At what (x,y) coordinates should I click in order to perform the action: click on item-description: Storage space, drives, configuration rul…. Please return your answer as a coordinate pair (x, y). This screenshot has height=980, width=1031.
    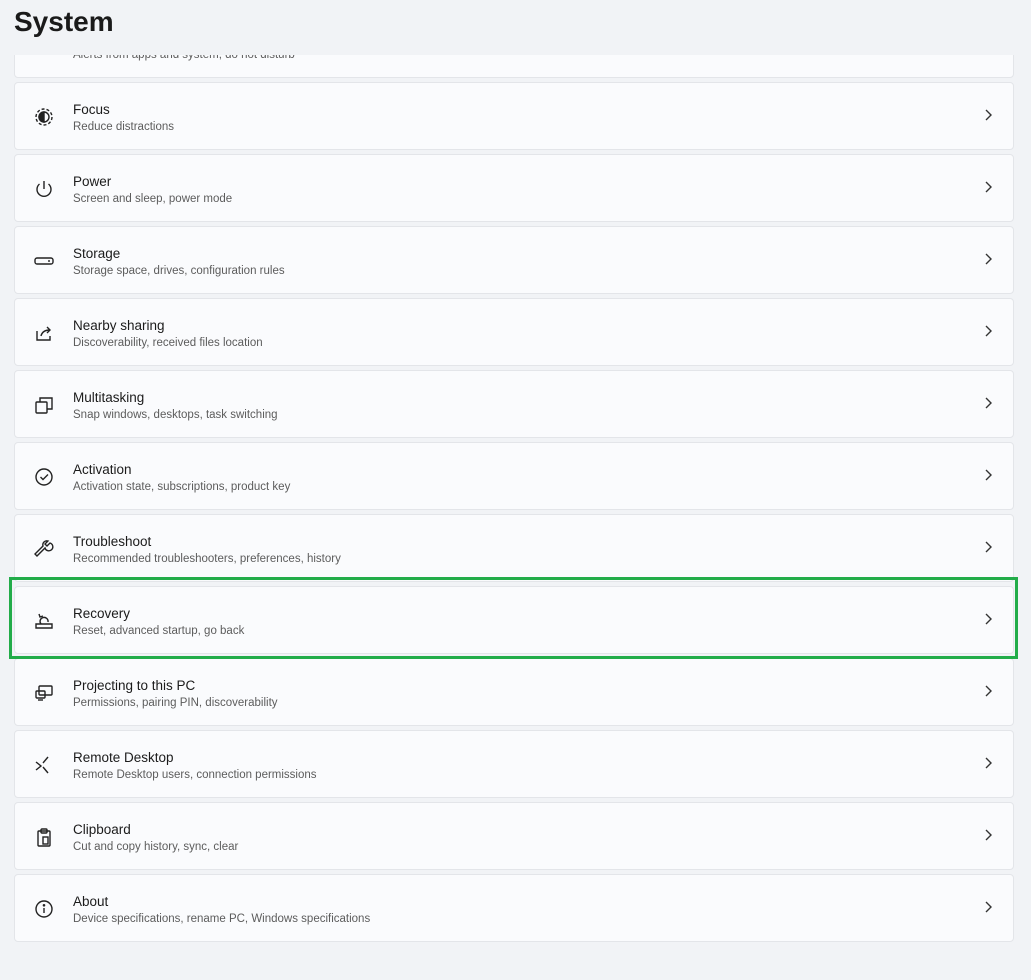
    Looking at the image, I should click on (179, 271).